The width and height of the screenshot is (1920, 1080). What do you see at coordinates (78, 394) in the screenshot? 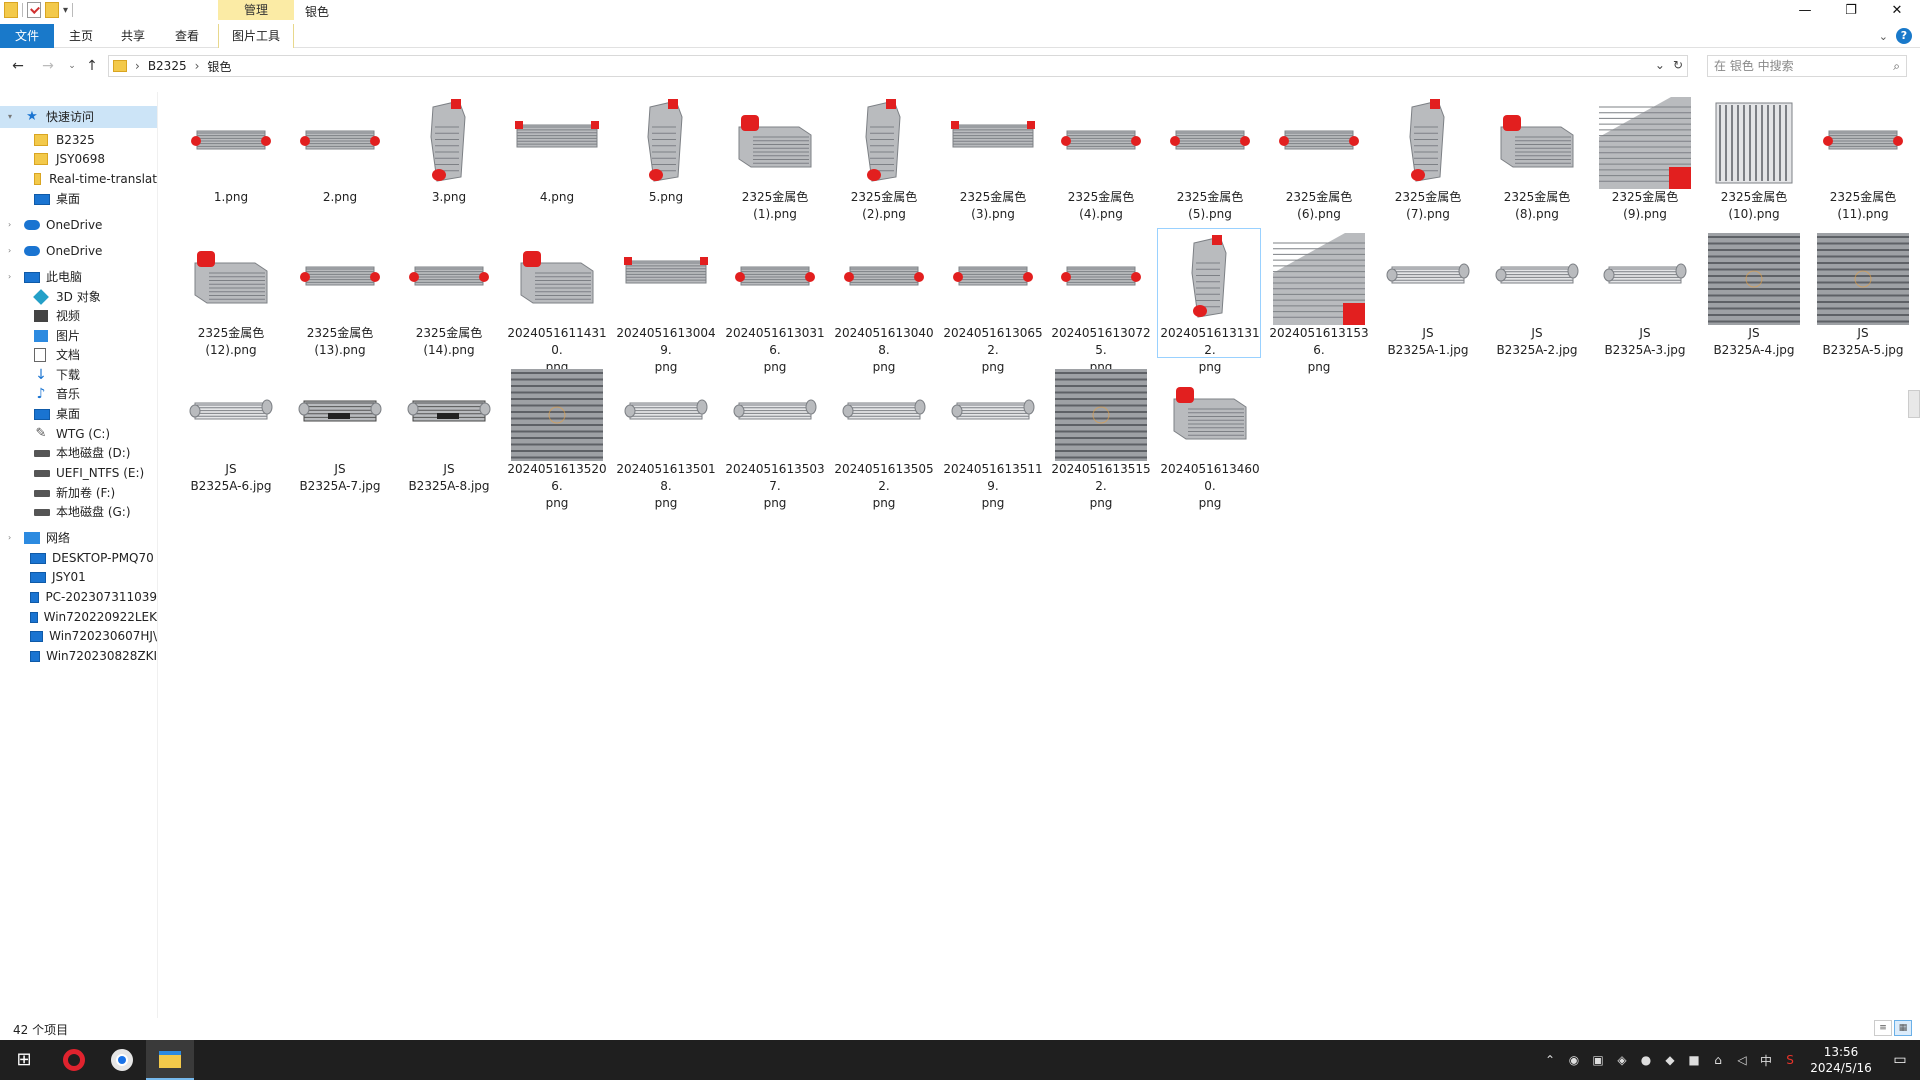
I see `sidebar-item: ♪ 音乐` at bounding box center [78, 394].